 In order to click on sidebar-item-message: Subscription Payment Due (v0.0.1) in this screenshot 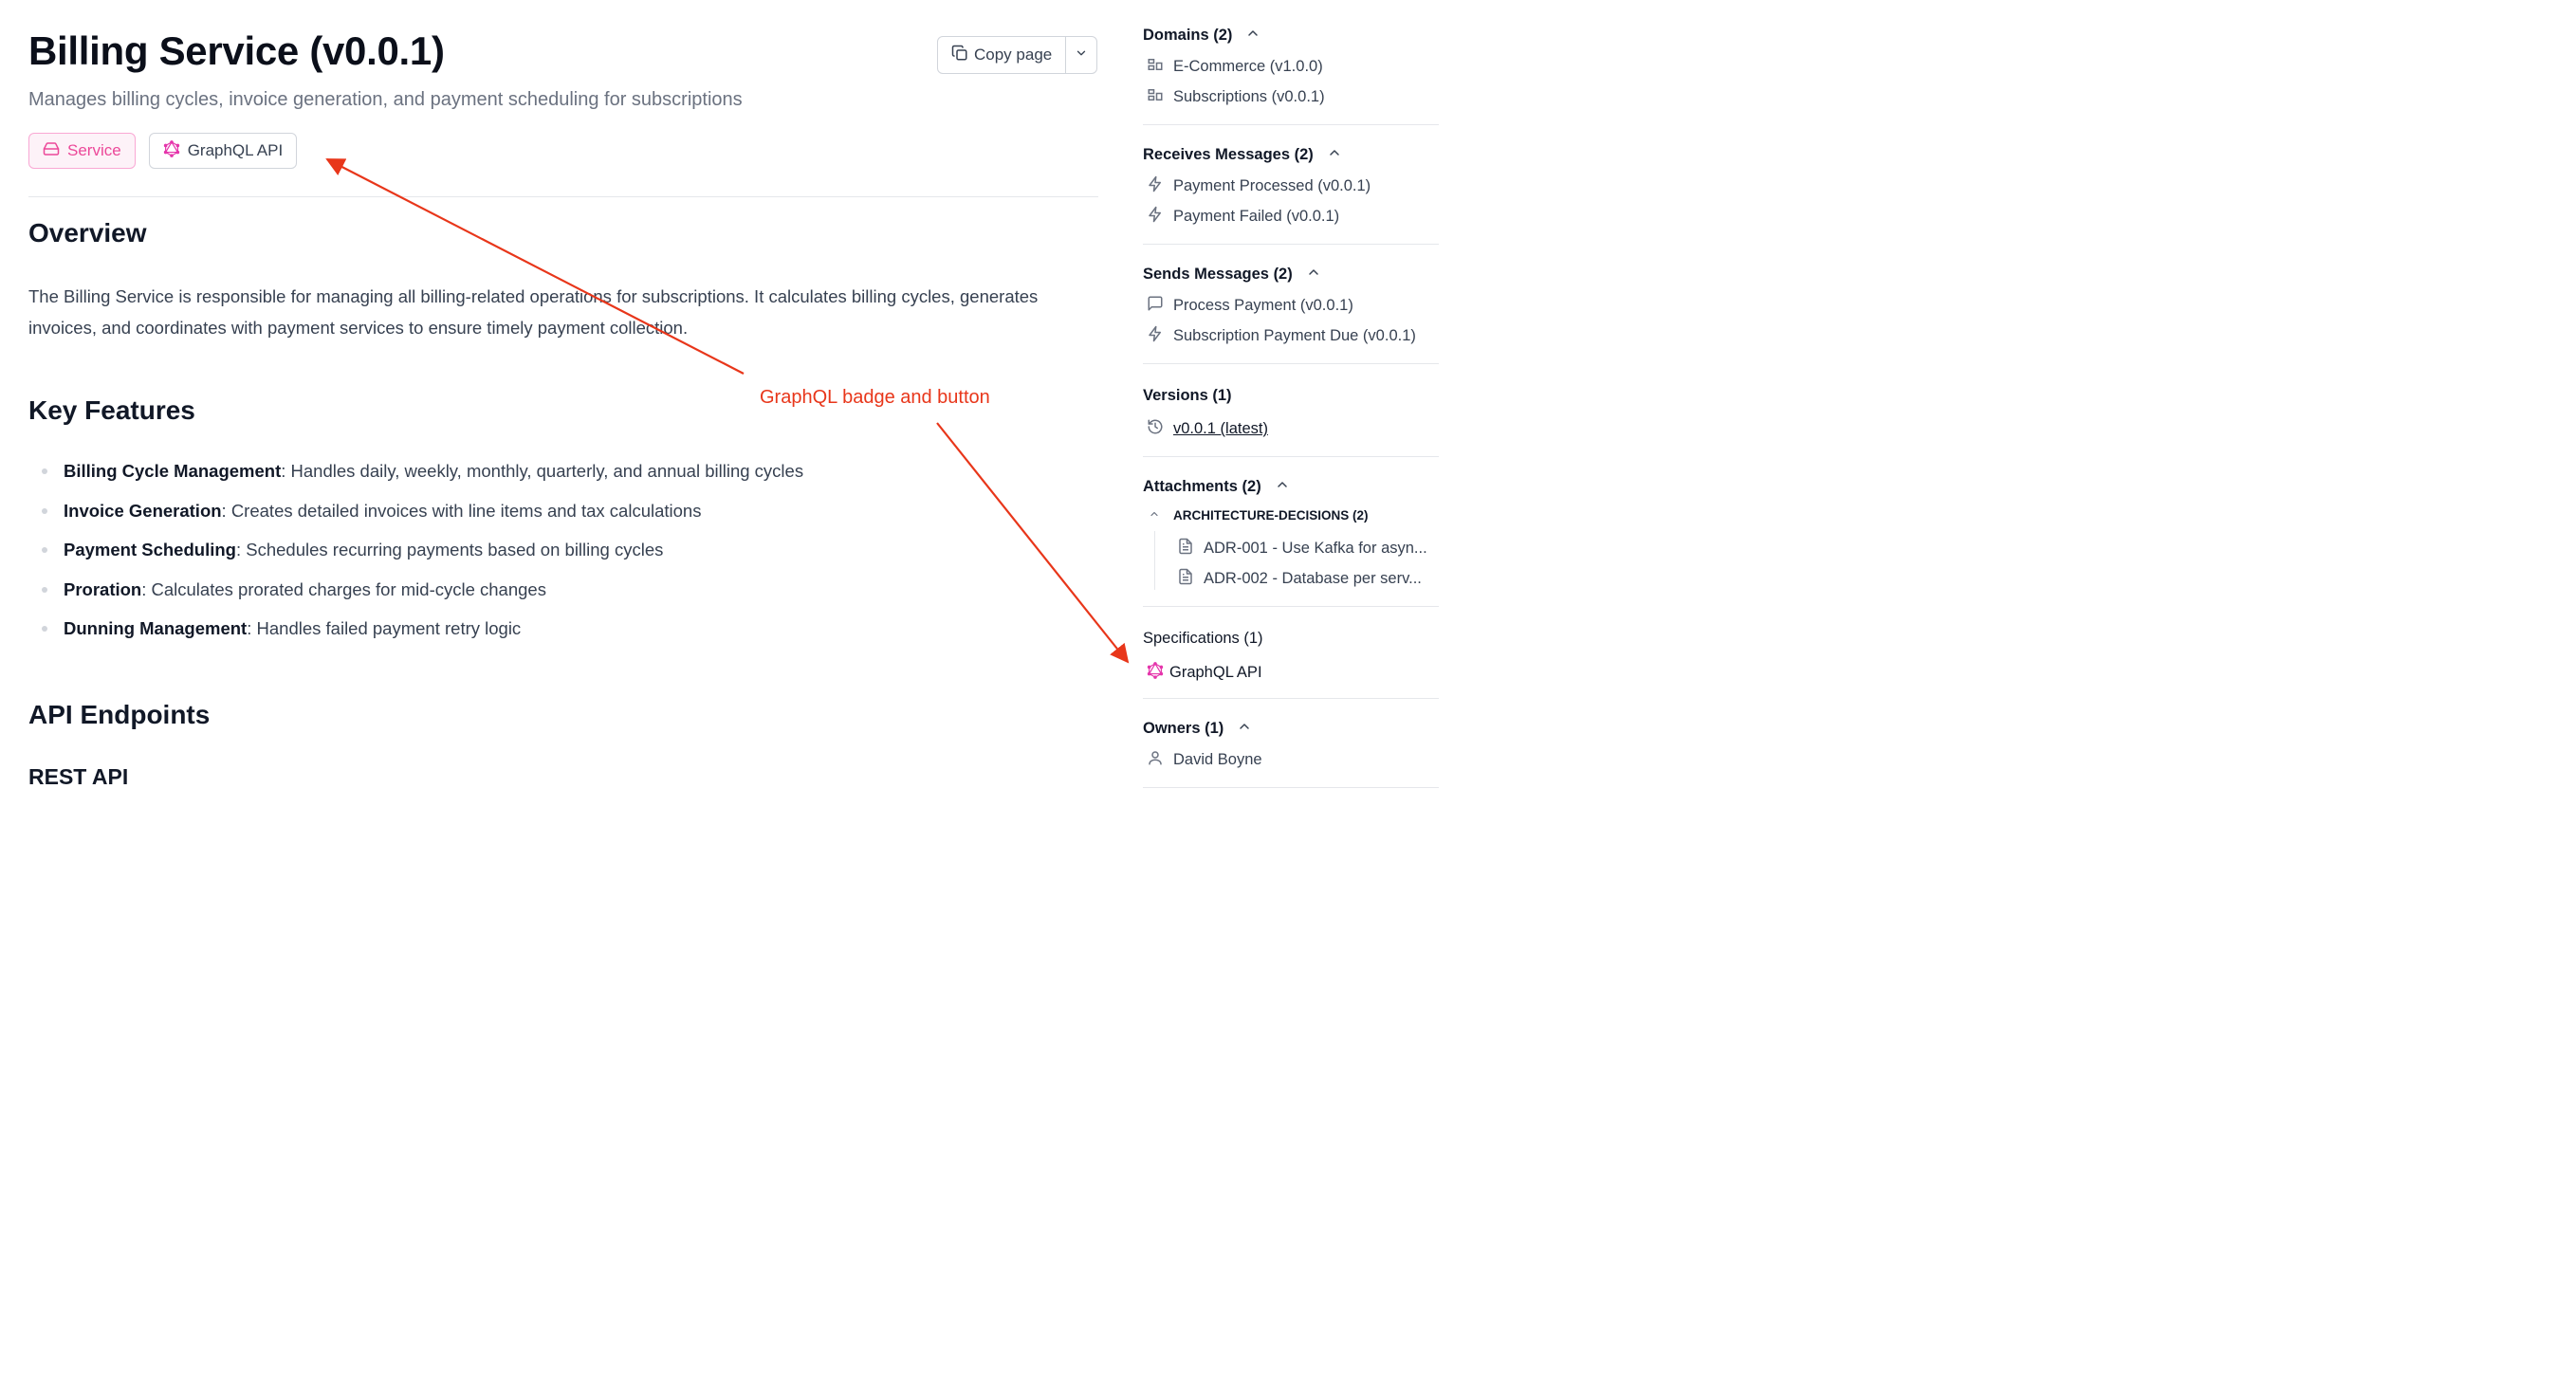, I will do `click(1281, 336)`.